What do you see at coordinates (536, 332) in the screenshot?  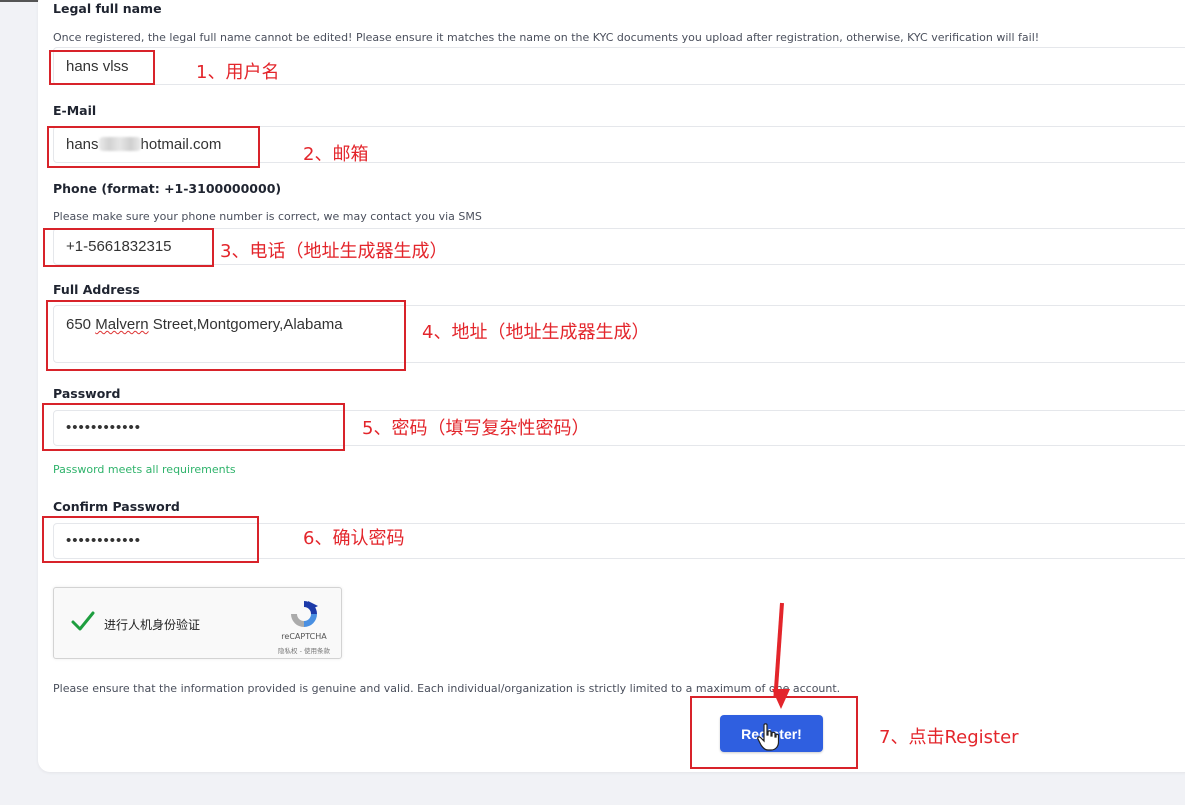 I see `annotation-label-4: 4、地址（地址生成器生成）` at bounding box center [536, 332].